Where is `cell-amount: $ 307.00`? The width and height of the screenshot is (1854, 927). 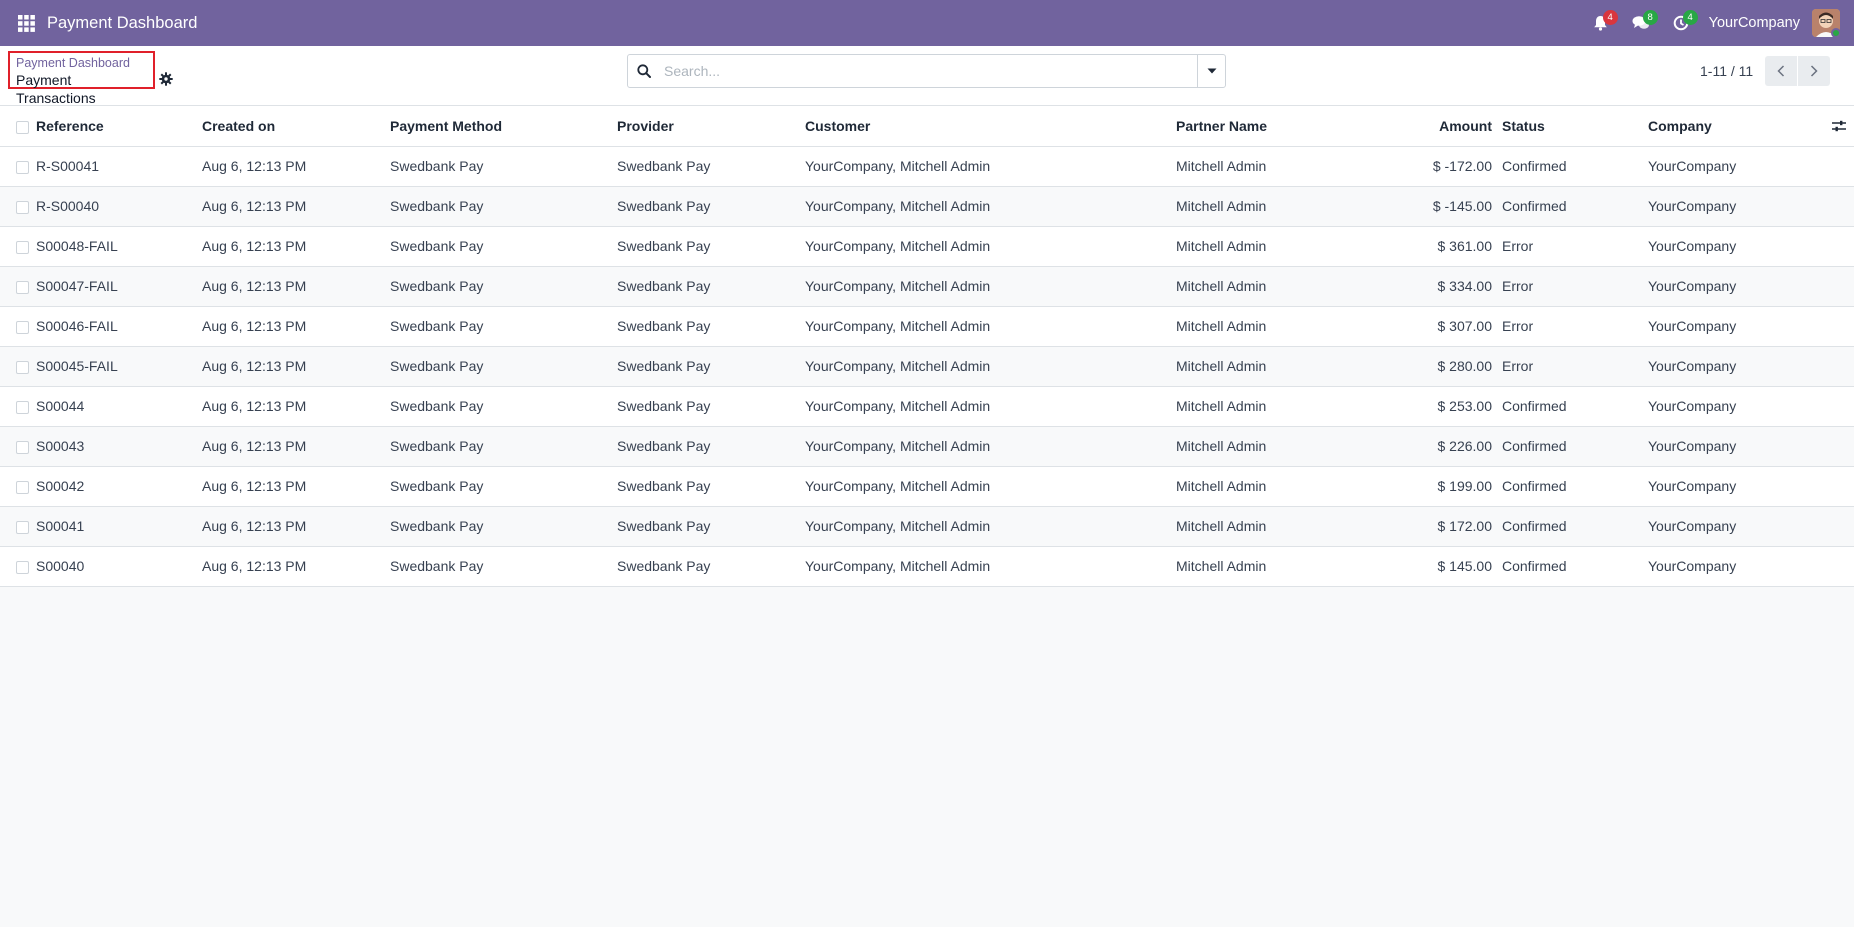
cell-amount: $ 307.00 is located at coordinates (1432, 326).